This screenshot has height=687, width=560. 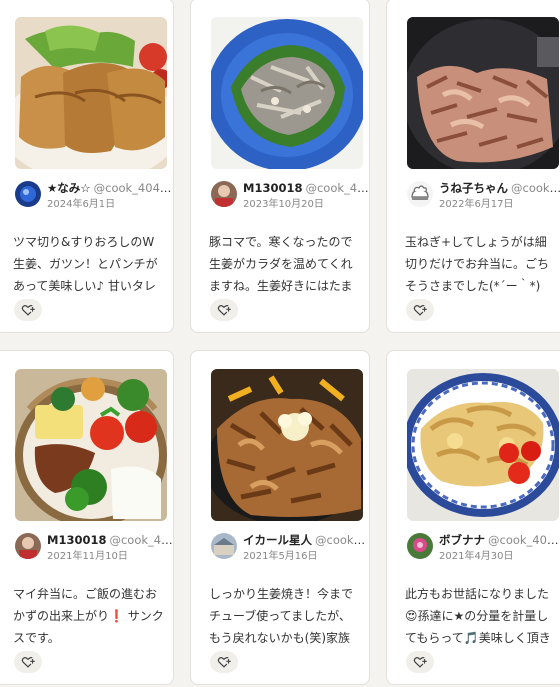 I want to click on author-name-line: うね子ちゃん@cook_4095, so click(x=499, y=188).